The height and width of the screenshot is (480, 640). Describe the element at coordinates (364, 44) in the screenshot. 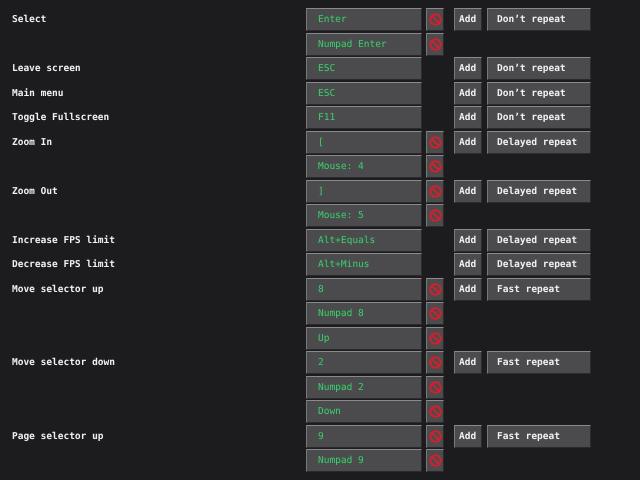

I see `key-binding-button: Numpad Enter` at that location.